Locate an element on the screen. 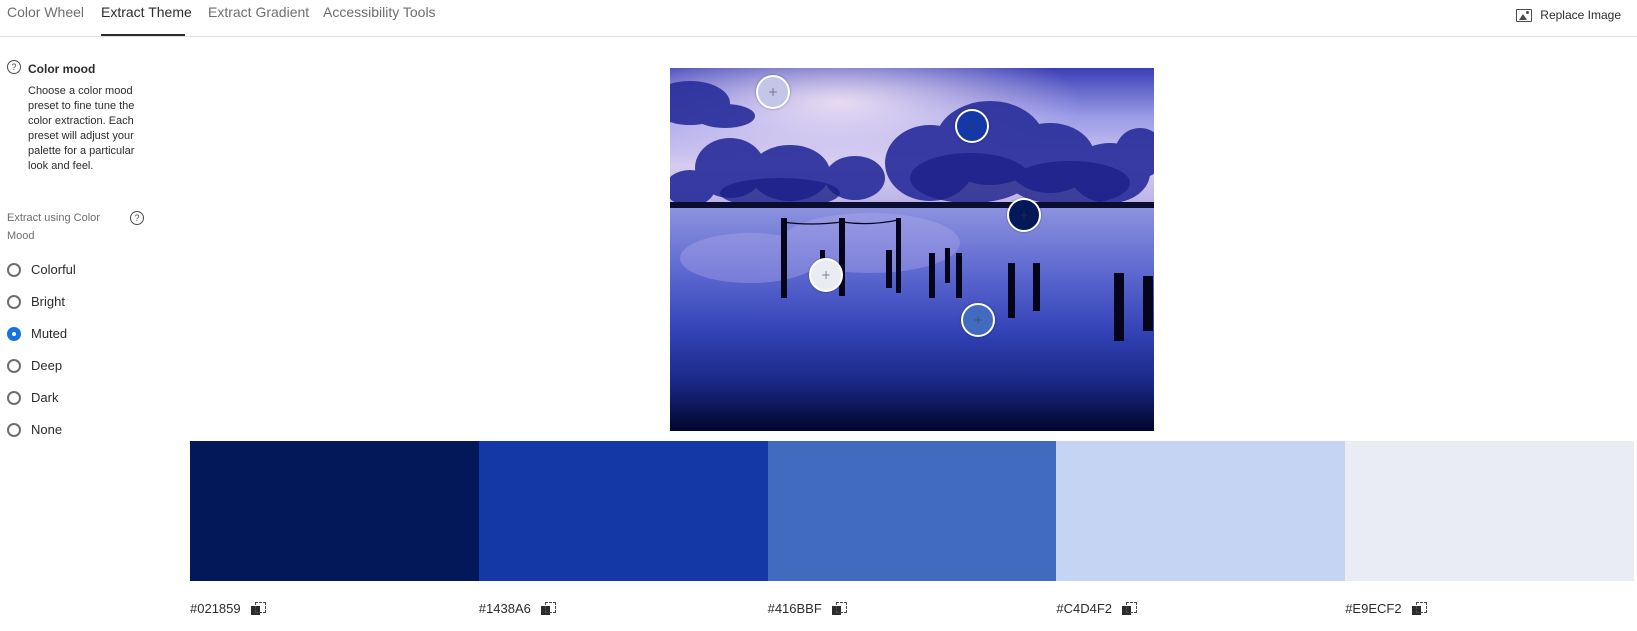 This screenshot has width=1637, height=631. mood-option-label: Deep is located at coordinates (47, 365).